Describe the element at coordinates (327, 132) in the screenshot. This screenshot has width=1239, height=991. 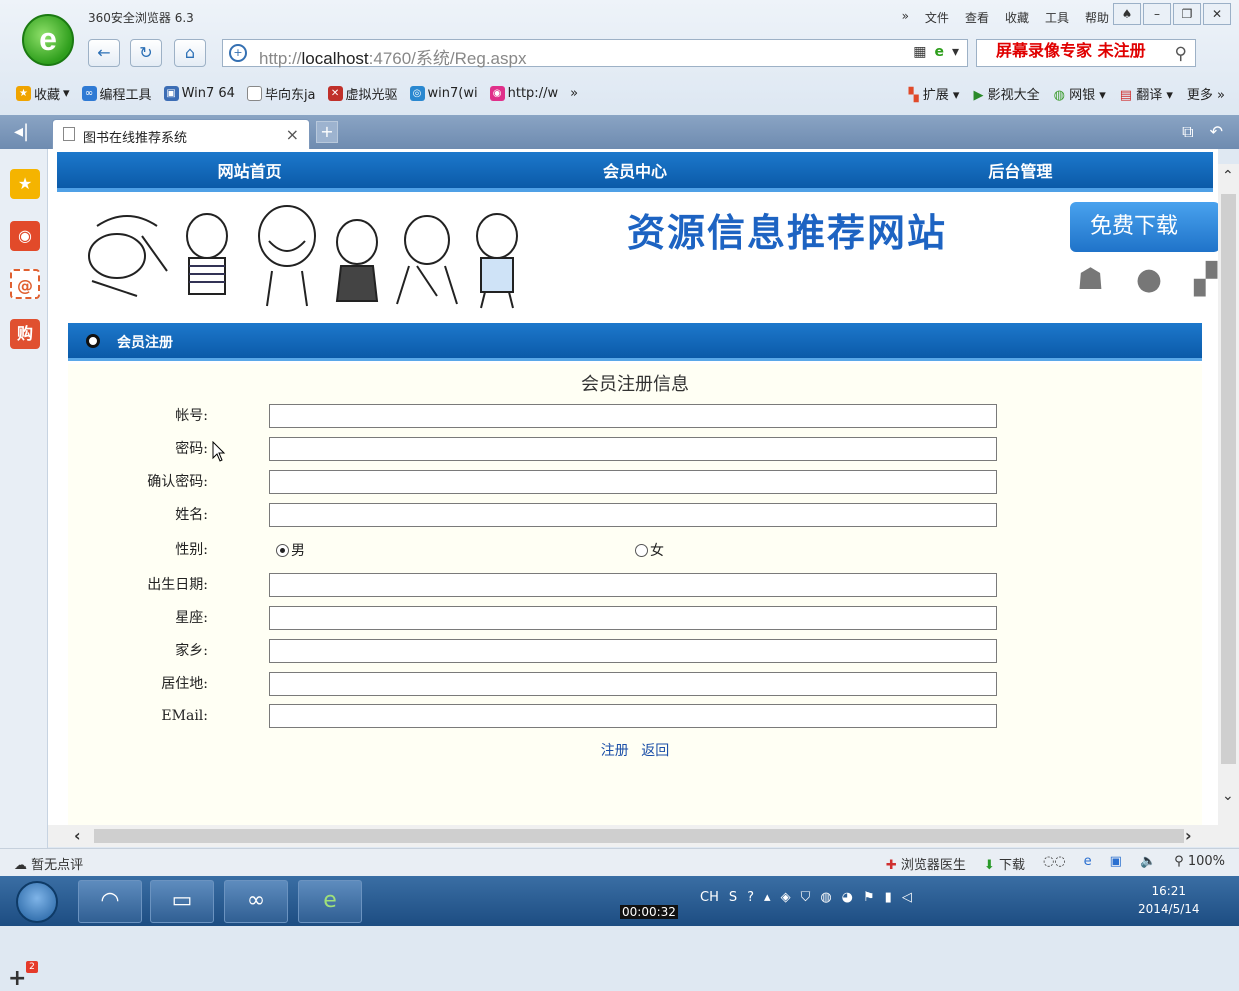
I see `new-tab-button: +` at that location.